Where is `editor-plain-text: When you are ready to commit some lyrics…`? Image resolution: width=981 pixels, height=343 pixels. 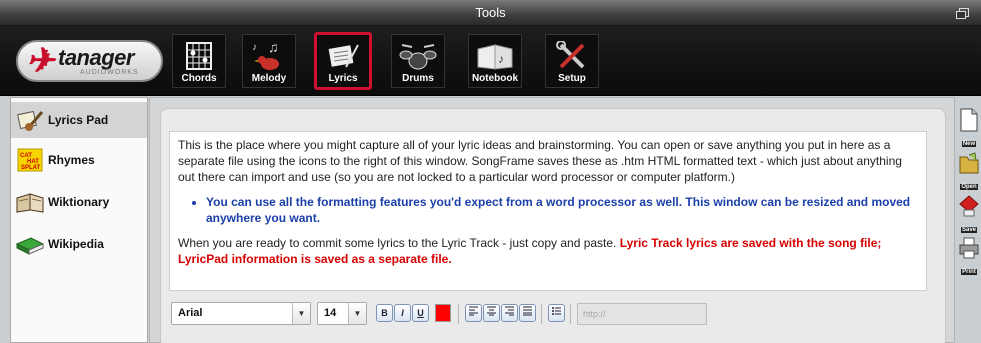 editor-plain-text: When you are ready to commit some lyrics… is located at coordinates (399, 243).